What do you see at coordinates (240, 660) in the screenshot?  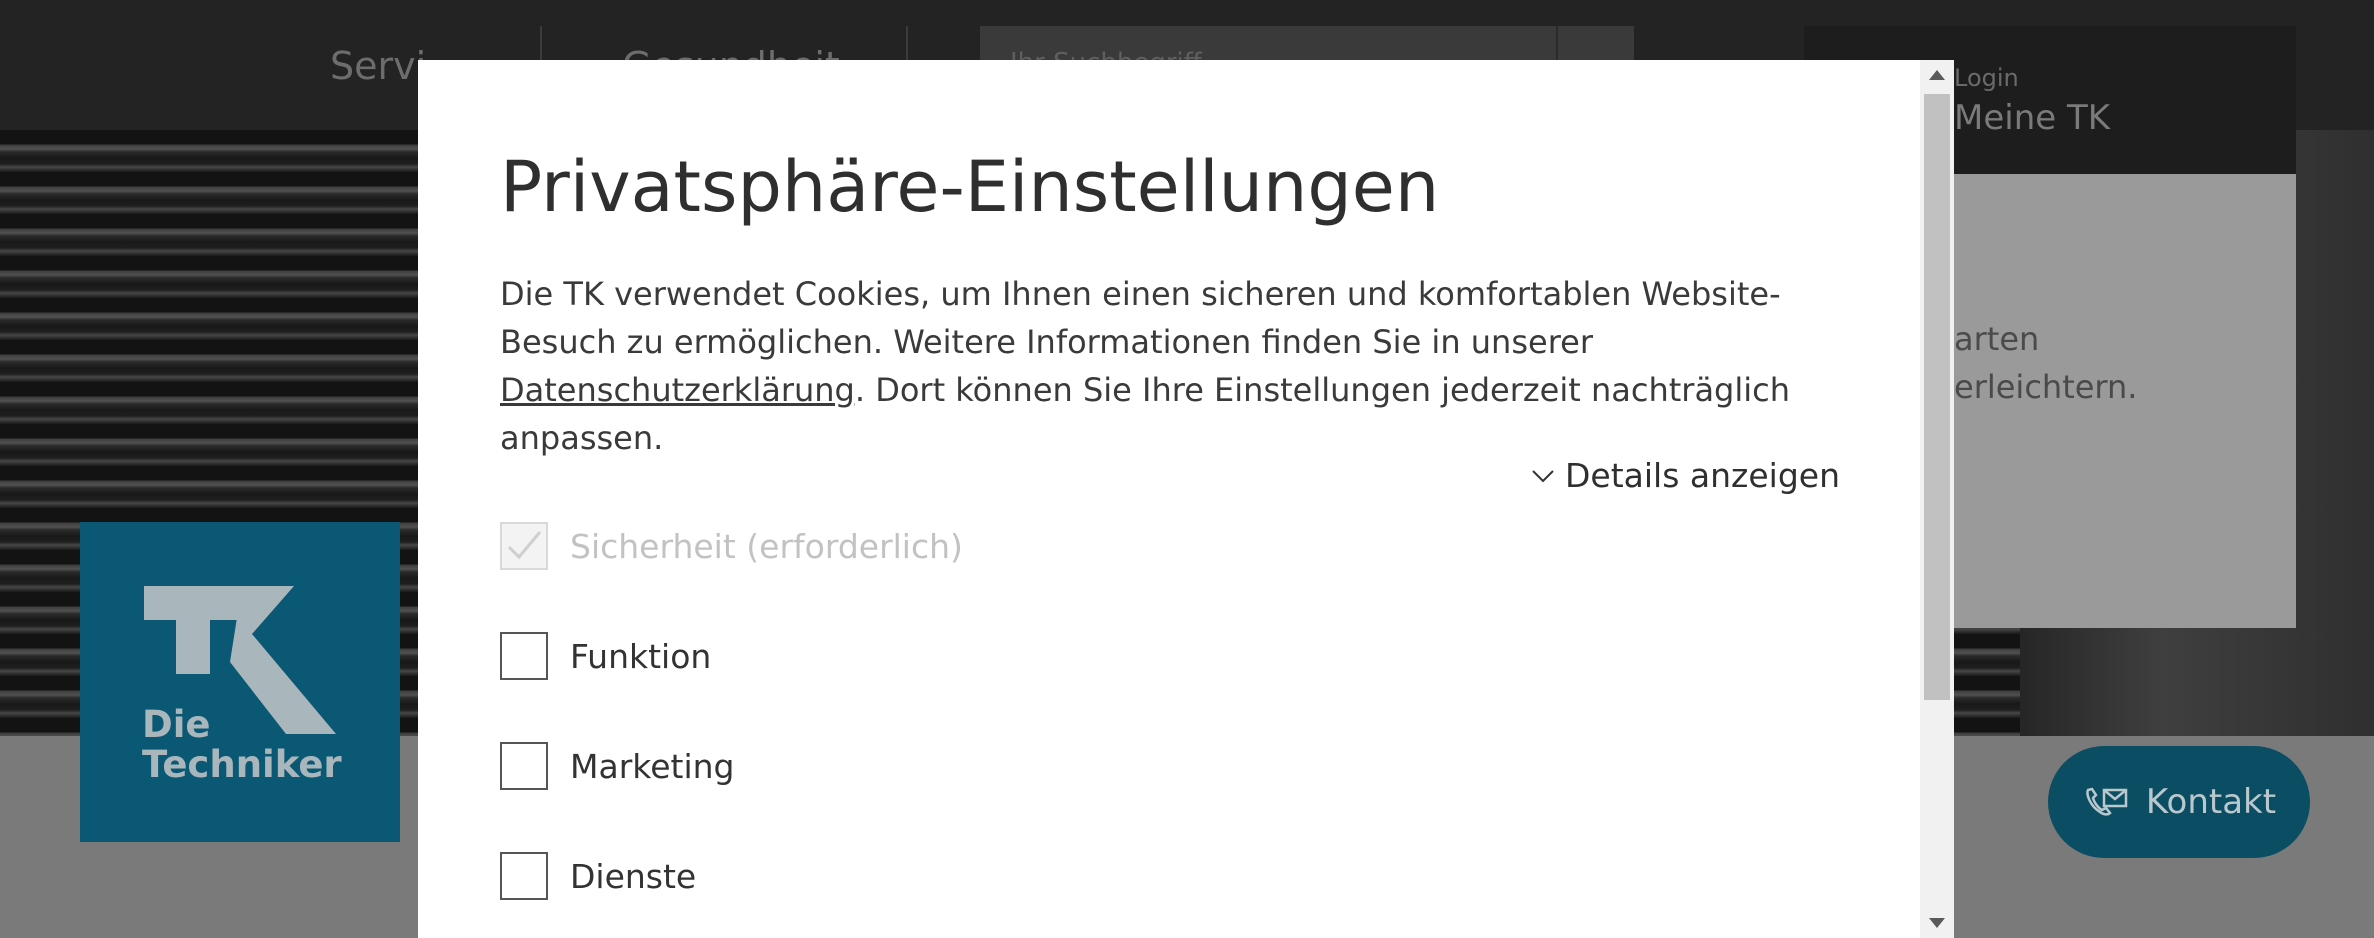 I see `tk-logo-mark` at bounding box center [240, 660].